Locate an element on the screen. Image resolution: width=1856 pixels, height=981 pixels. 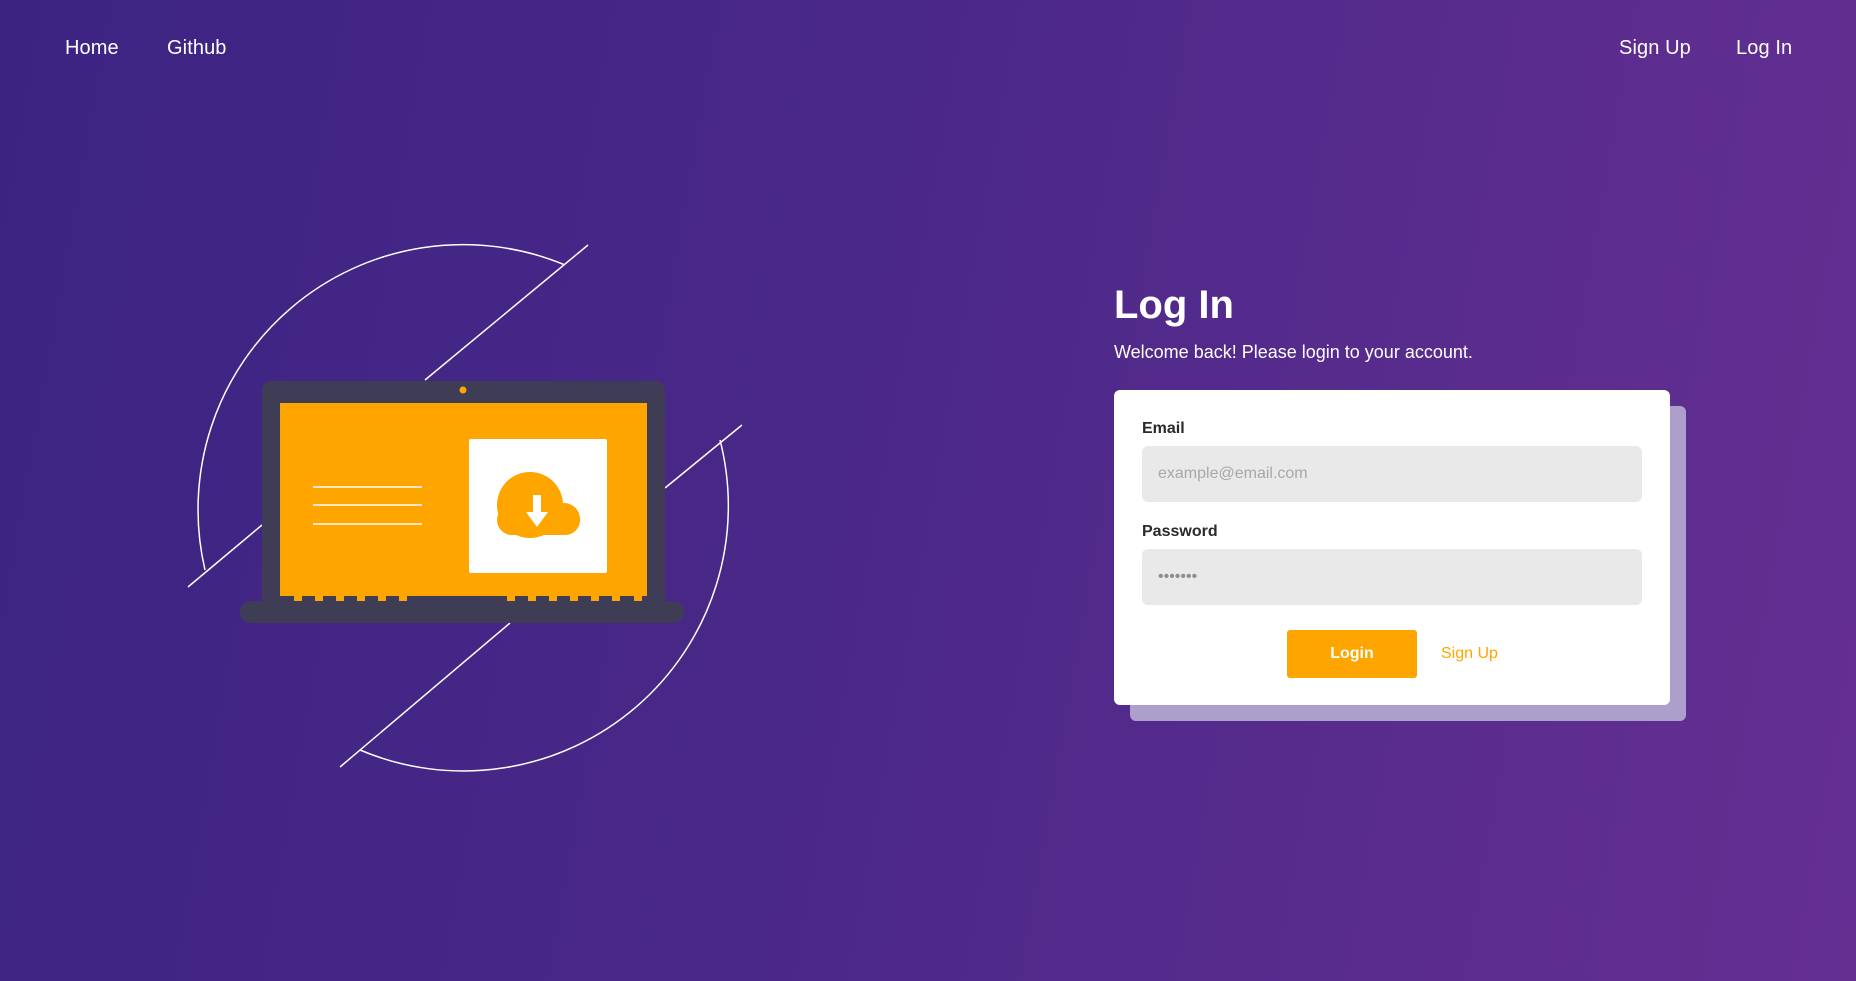
login-form: Email Password Login Sign Up is located at coordinates (1392, 547).